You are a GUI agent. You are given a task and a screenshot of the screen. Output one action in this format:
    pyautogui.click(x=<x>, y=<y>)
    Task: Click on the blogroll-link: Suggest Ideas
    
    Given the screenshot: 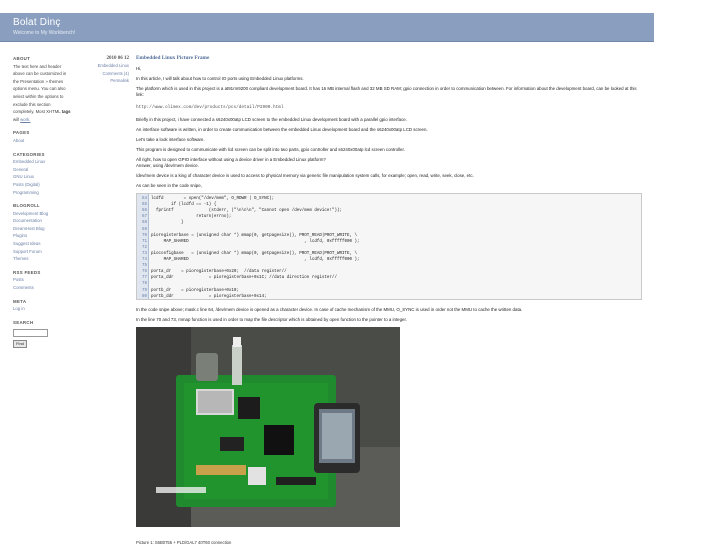 What is the action you would take?
    pyautogui.click(x=43, y=244)
    